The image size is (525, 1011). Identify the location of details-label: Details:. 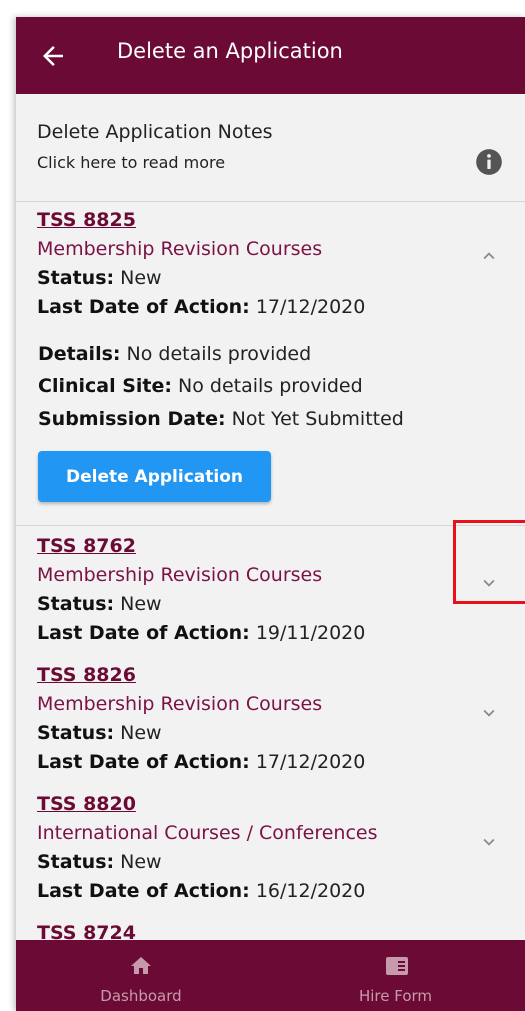
(79, 354).